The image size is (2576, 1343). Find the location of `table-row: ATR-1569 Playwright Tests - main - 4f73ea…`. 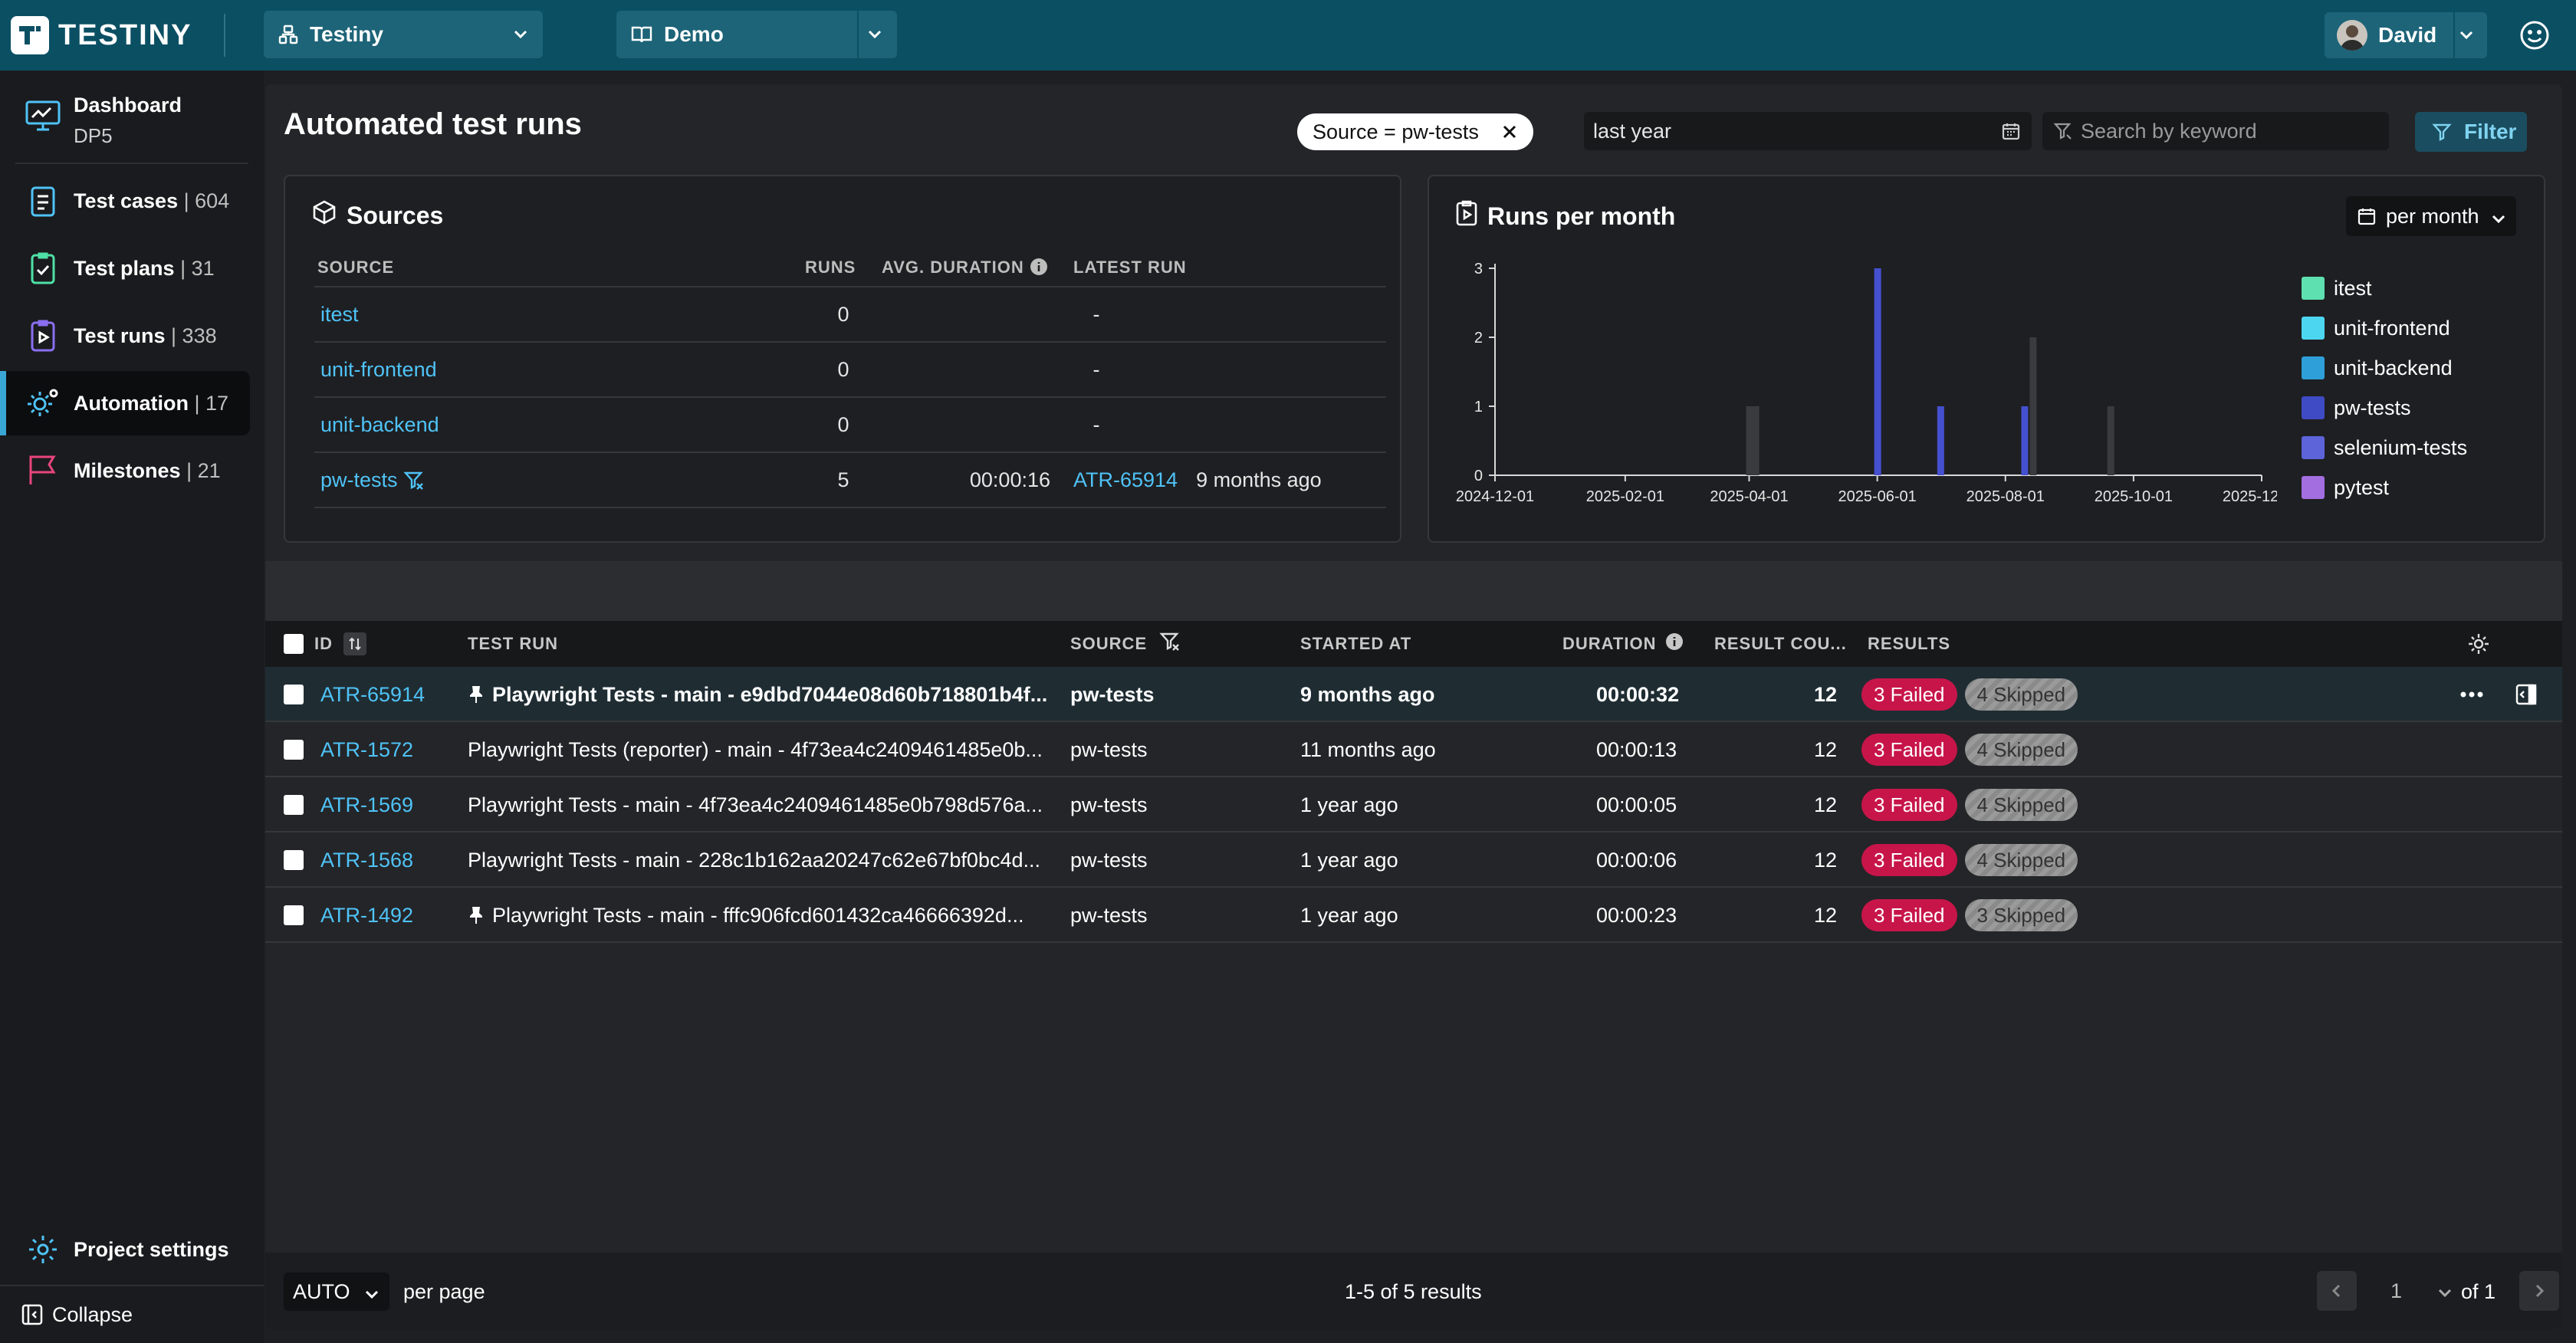

table-row: ATR-1569 Playwright Tests - main - 4f73ea… is located at coordinates (1413, 805).